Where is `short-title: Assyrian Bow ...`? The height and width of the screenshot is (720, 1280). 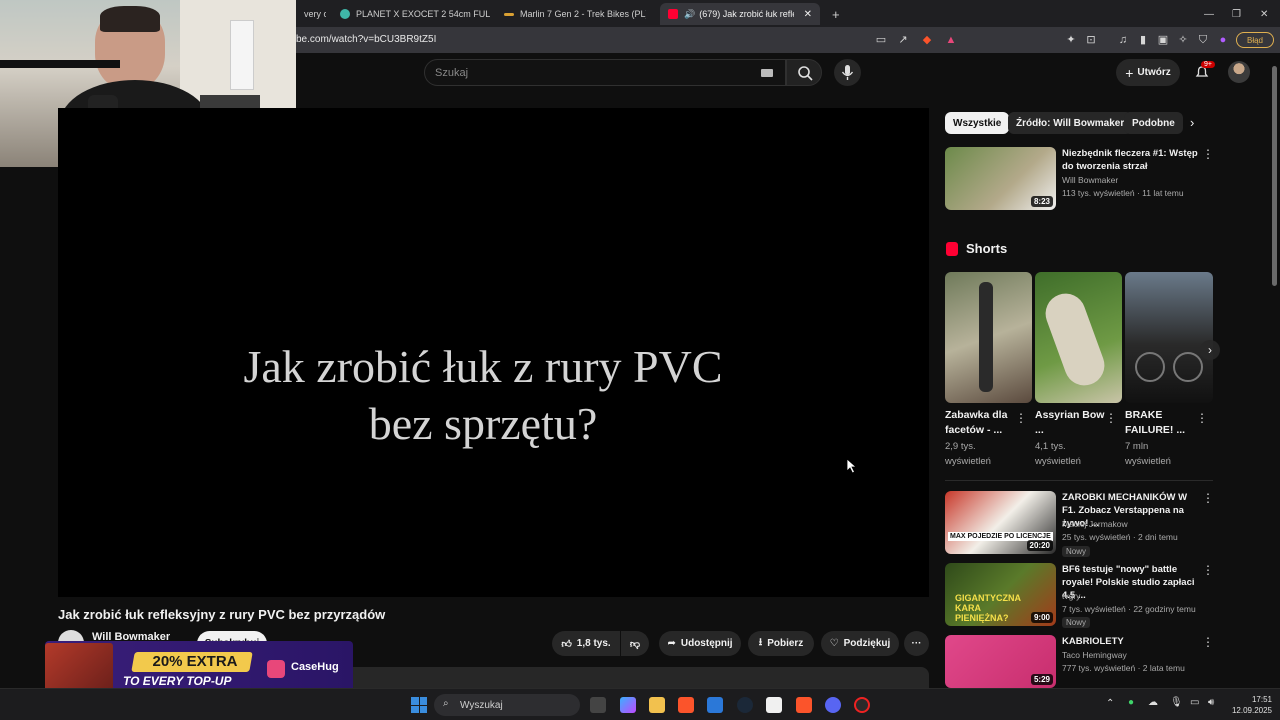
short-title: Assyrian Bow ... is located at coordinates (1070, 423).